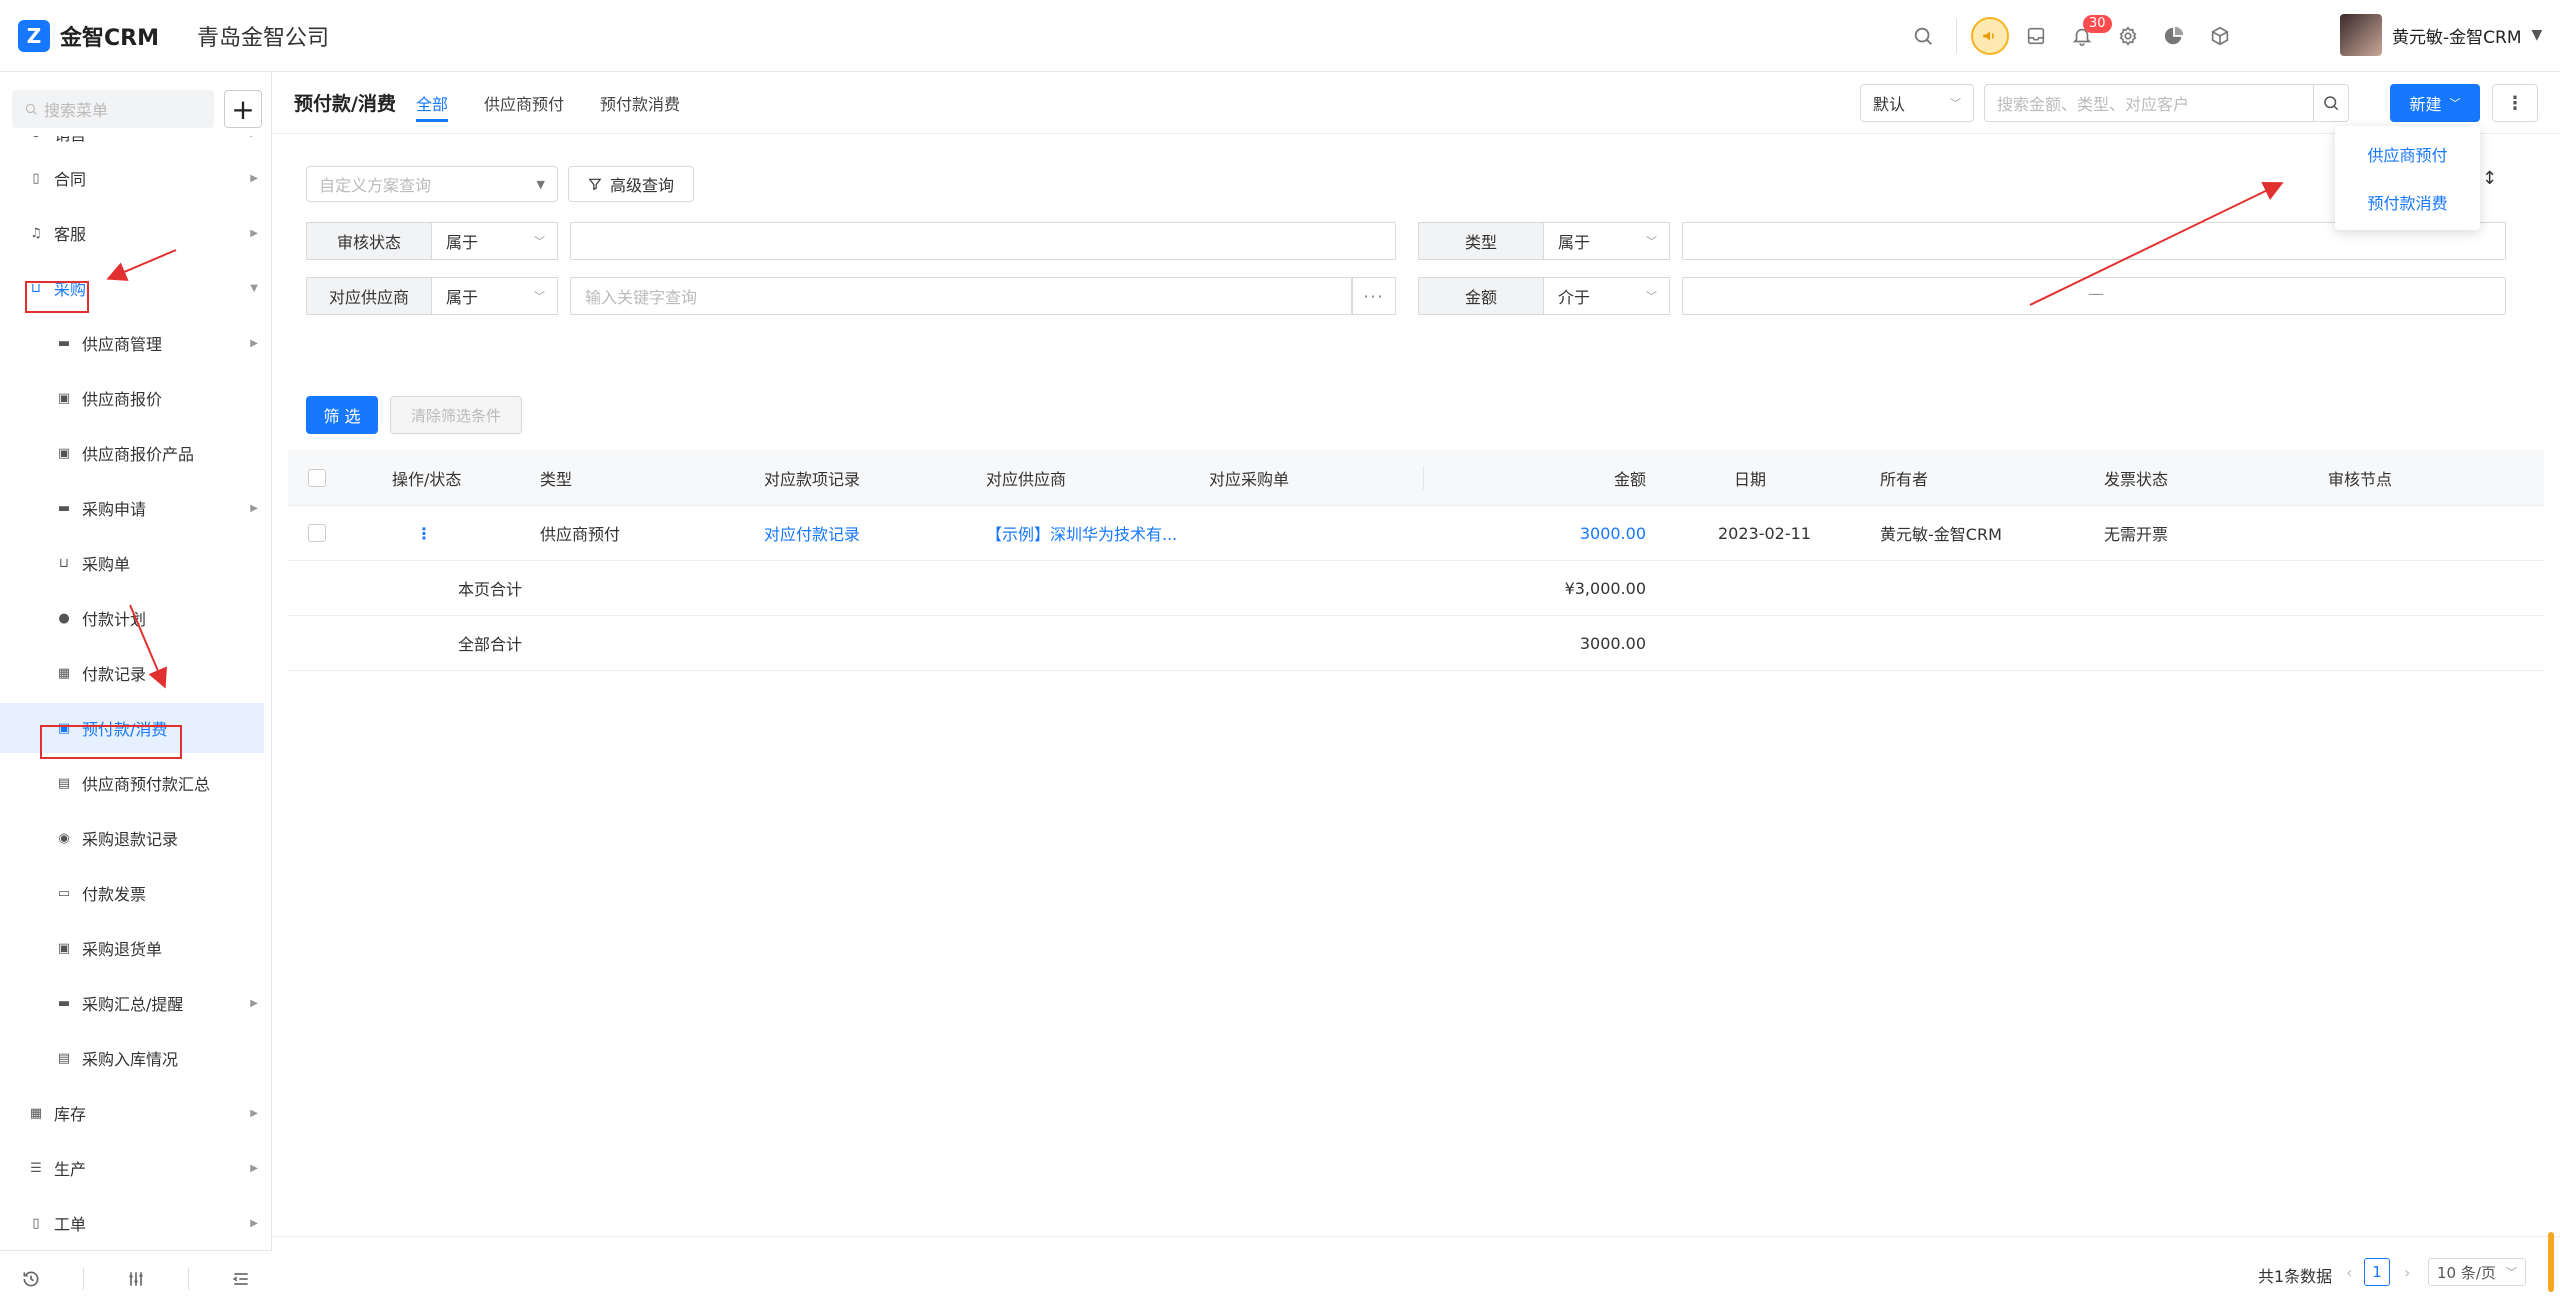  I want to click on new-button: 新建 ﹀, so click(2435, 103).